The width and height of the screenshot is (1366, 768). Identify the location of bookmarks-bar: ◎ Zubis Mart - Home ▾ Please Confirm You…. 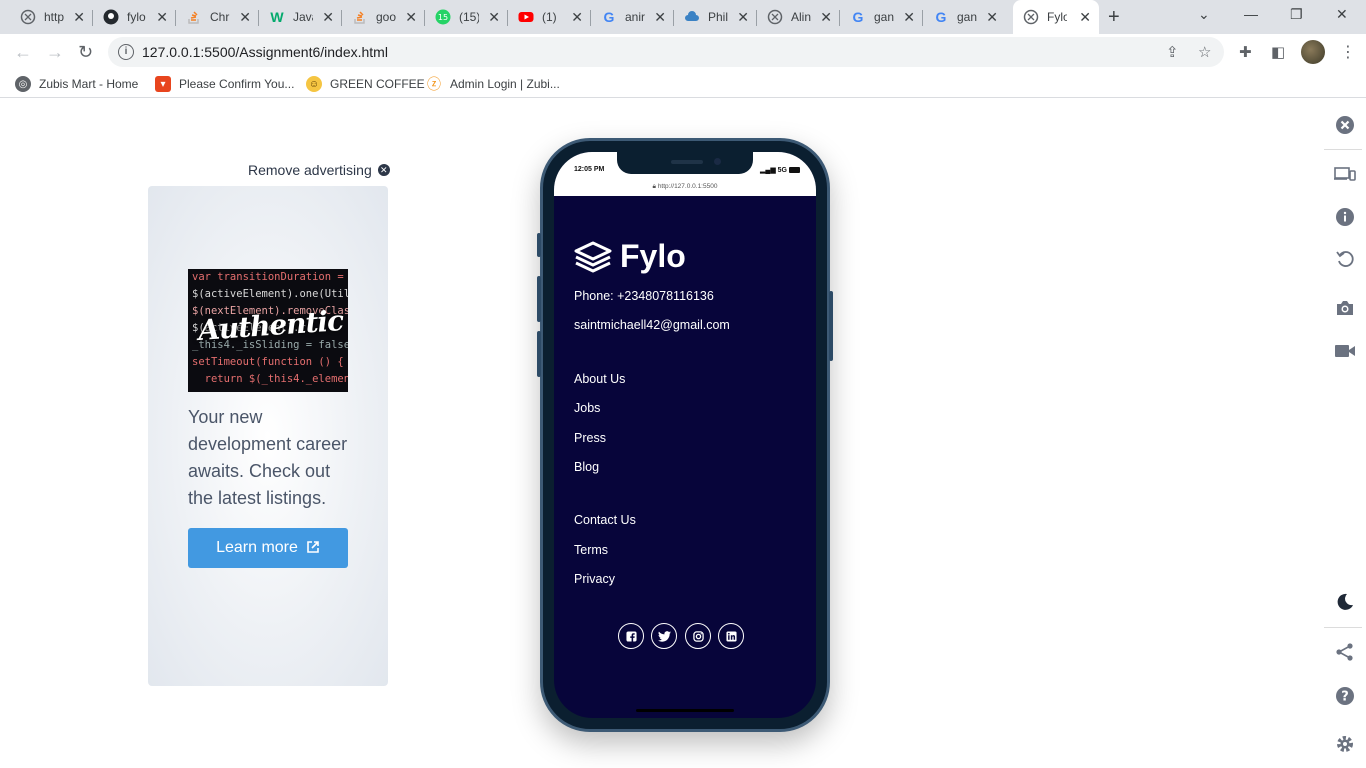
(683, 84).